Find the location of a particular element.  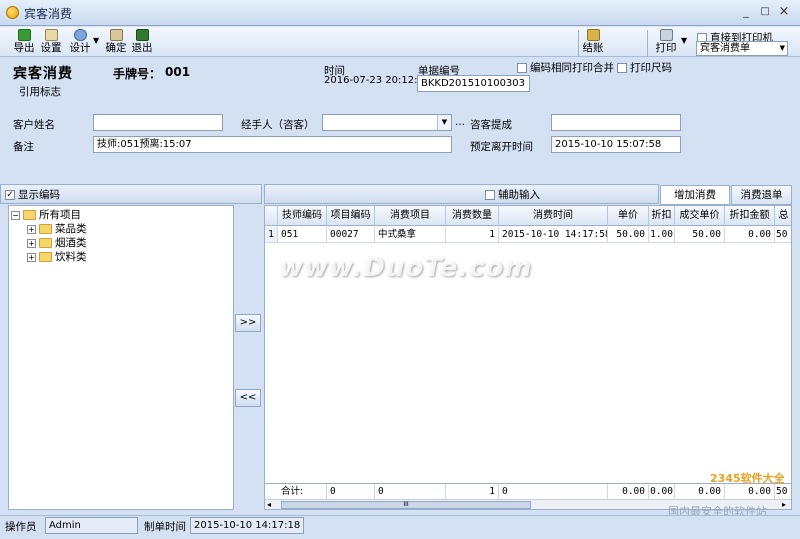

app-icon is located at coordinates (12, 12).